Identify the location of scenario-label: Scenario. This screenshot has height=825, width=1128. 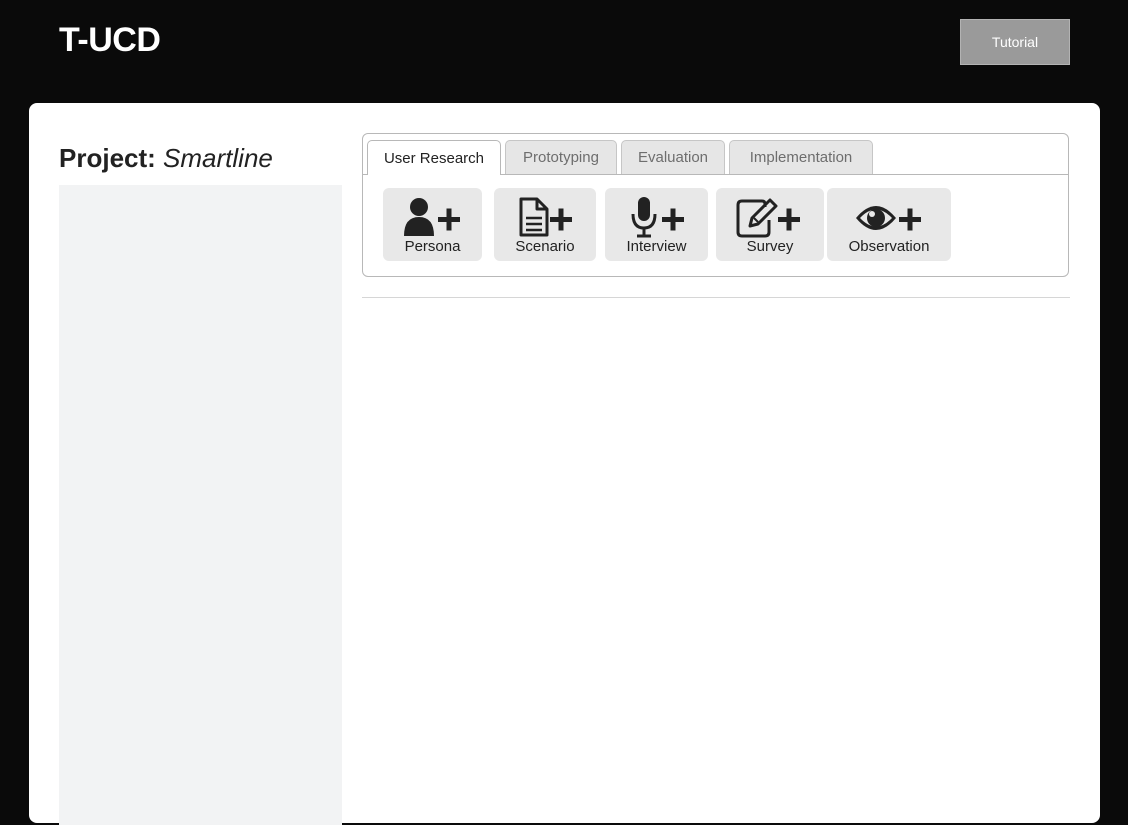
(545, 246).